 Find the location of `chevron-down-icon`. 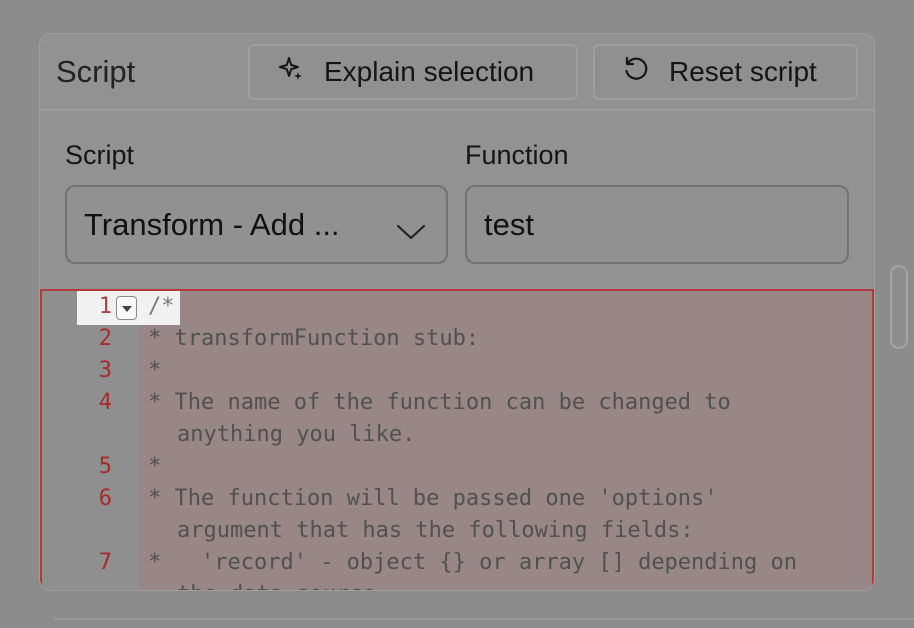

chevron-down-icon is located at coordinates (411, 232).